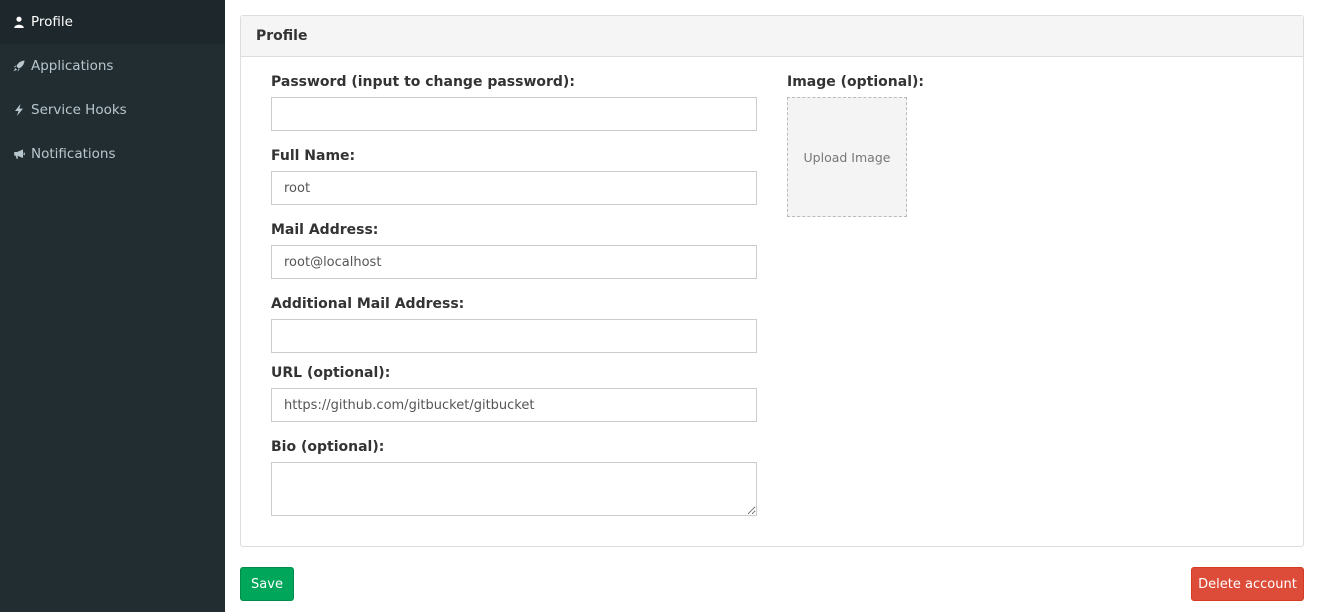 The width and height of the screenshot is (1319, 612). Describe the element at coordinates (368, 304) in the screenshot. I see `additional-mail-label: Additional Mail Address:` at that location.